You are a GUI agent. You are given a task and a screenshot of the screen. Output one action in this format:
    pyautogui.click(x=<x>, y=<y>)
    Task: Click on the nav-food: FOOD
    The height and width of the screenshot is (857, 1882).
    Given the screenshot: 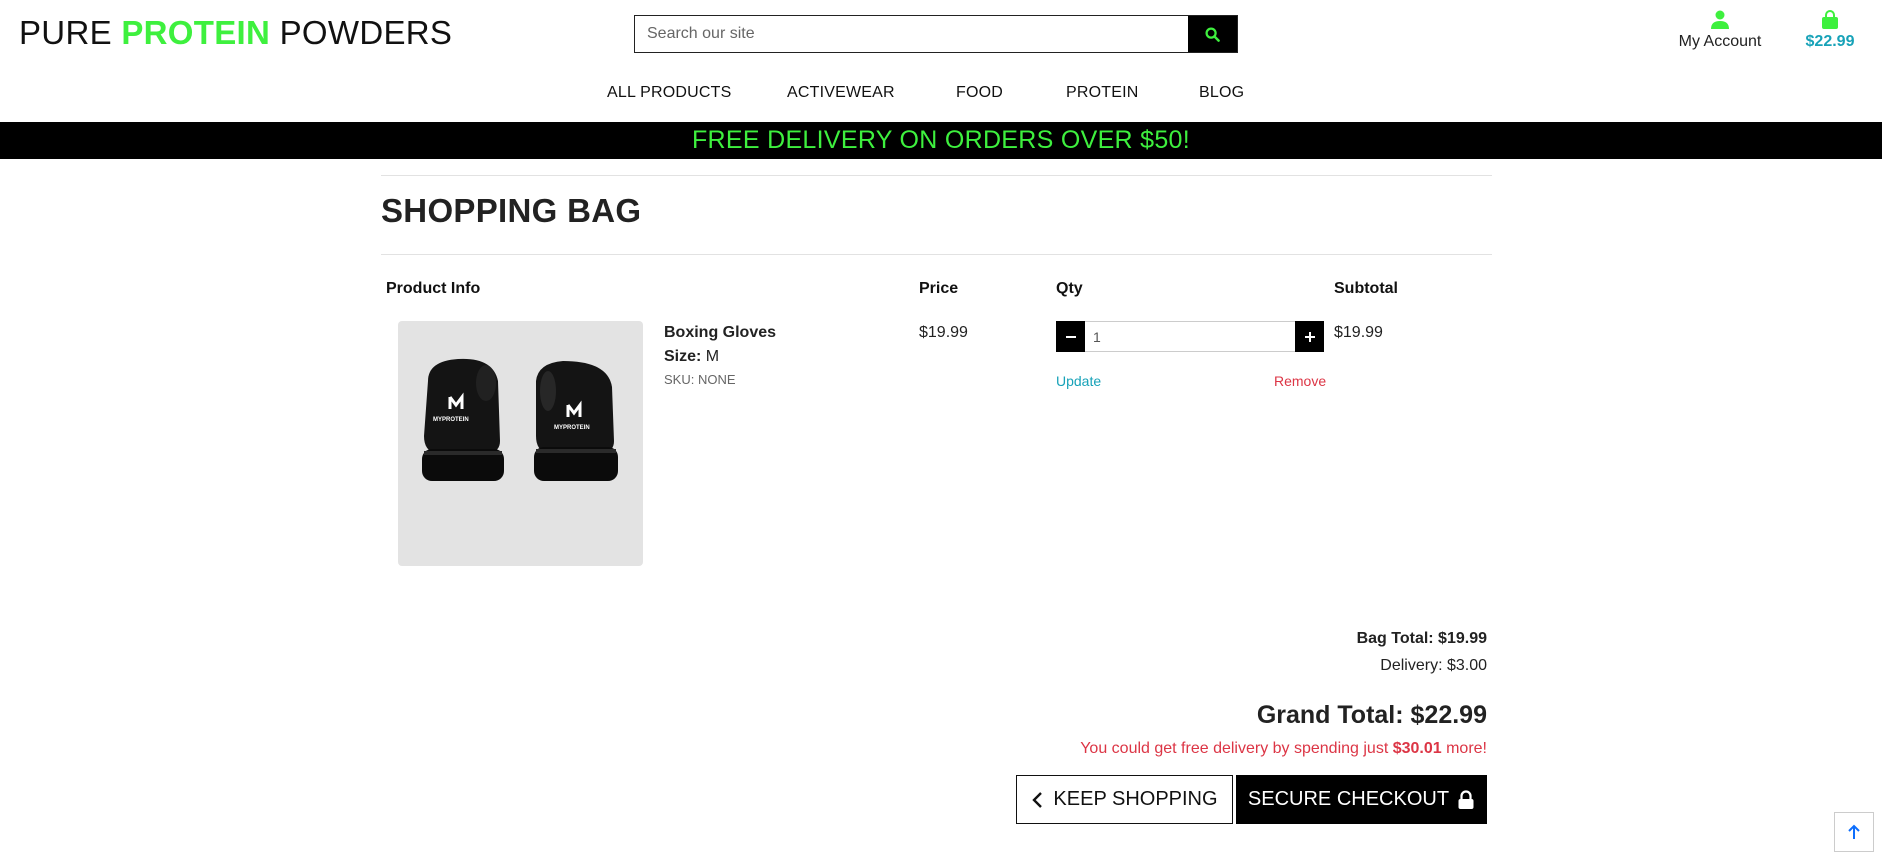 What is the action you would take?
    pyautogui.click(x=979, y=93)
    